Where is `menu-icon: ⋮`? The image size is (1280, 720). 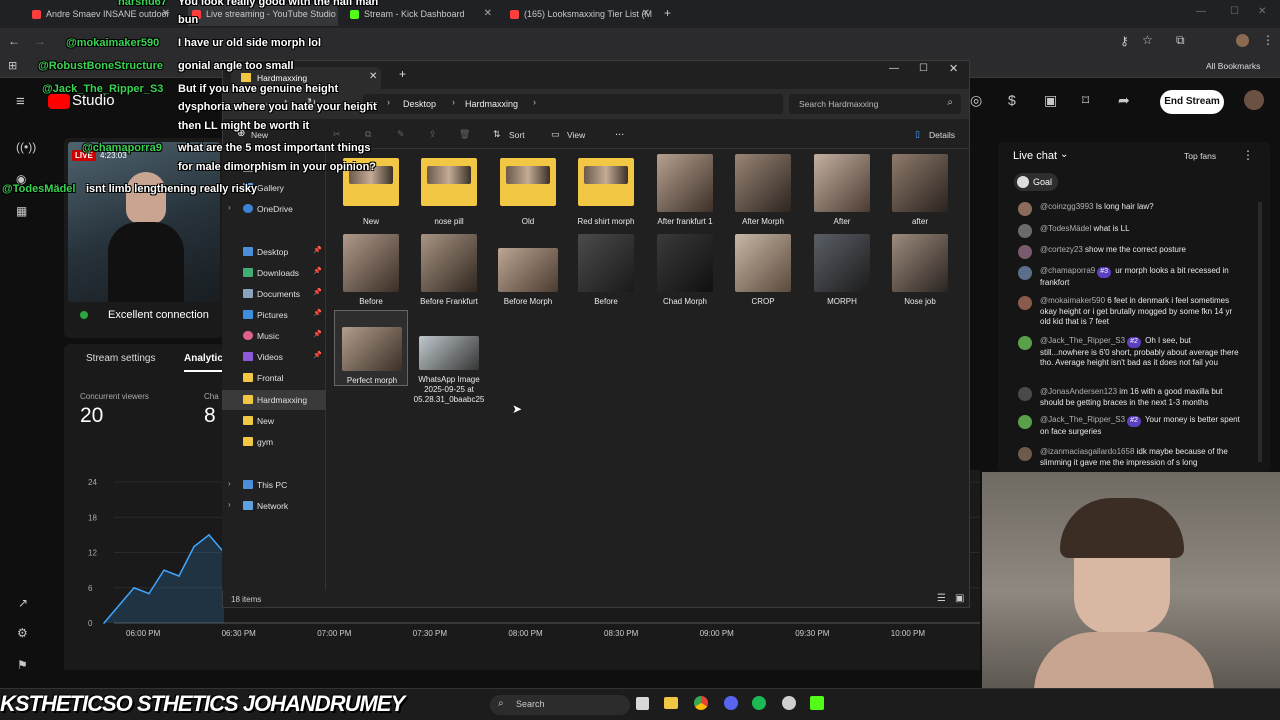
menu-icon: ⋮ is located at coordinates (1268, 40).